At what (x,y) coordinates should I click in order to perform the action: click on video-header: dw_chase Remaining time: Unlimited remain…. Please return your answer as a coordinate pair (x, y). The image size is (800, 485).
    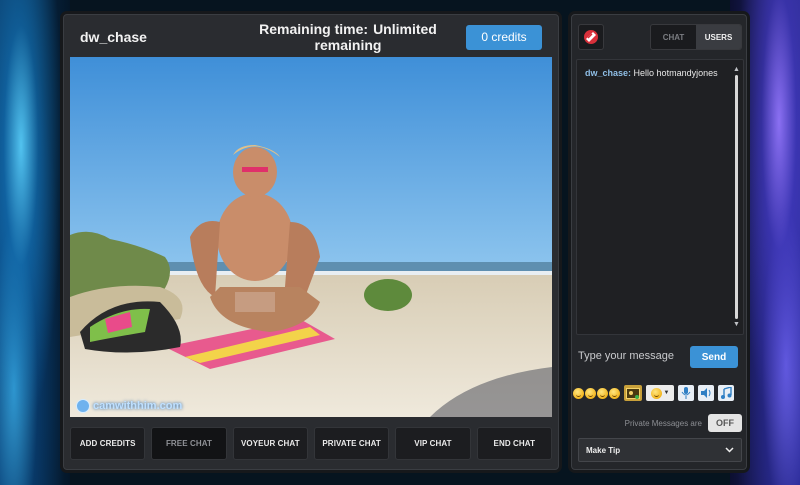
    Looking at the image, I should click on (311, 37).